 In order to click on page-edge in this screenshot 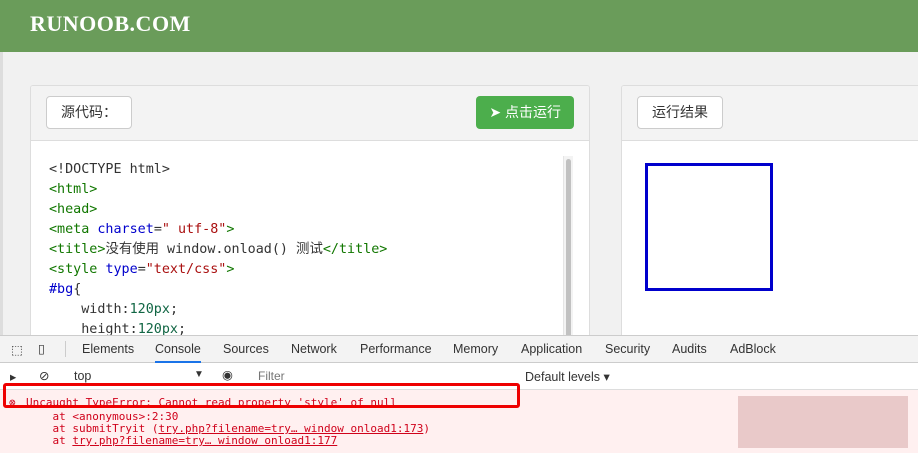, I will do `click(1, 193)`.